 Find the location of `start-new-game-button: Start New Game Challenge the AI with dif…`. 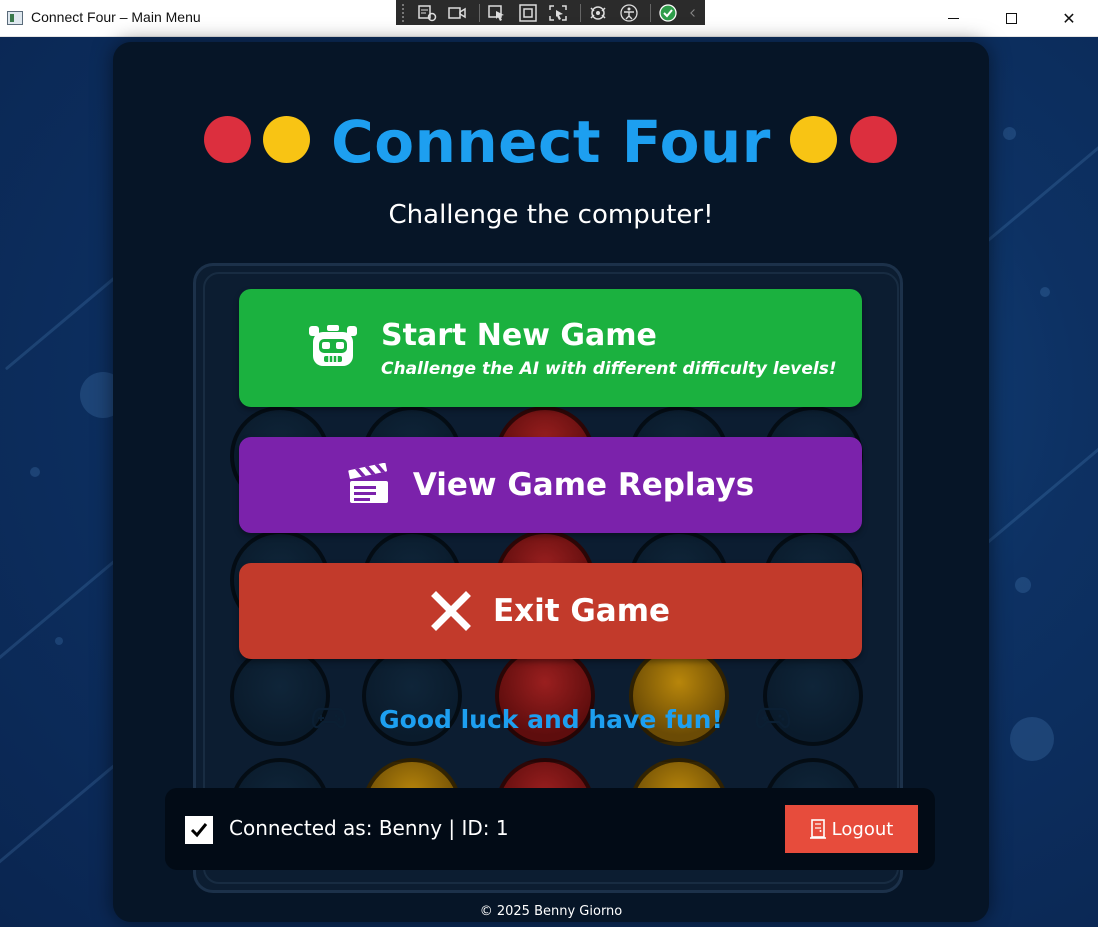

start-new-game-button: Start New Game Challenge the AI with dif… is located at coordinates (550, 348).